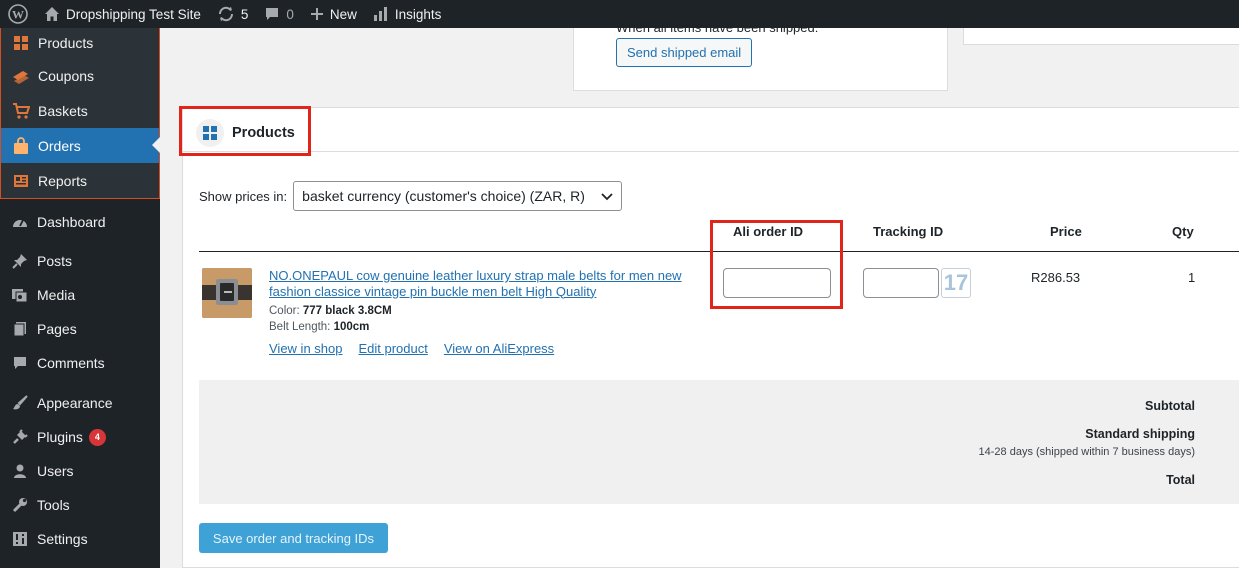 The image size is (1239, 568). I want to click on plus-icon, so click(317, 14).